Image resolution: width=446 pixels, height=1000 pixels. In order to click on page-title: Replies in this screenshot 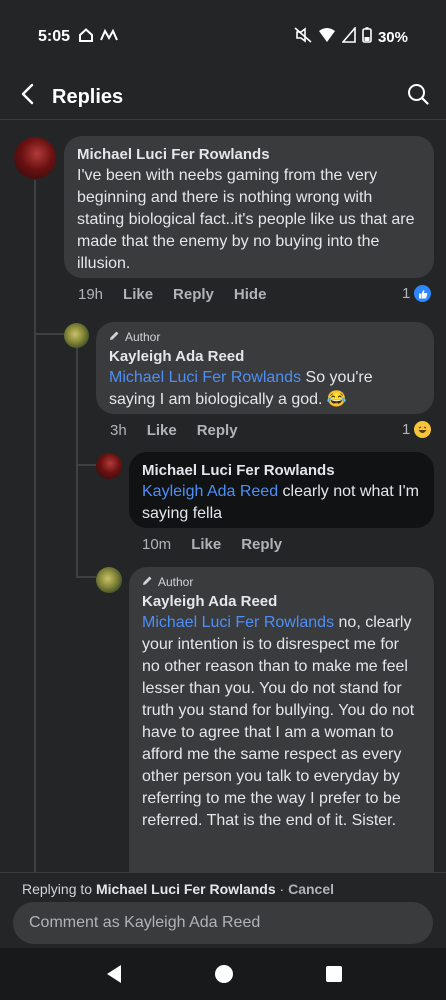, I will do `click(88, 97)`.